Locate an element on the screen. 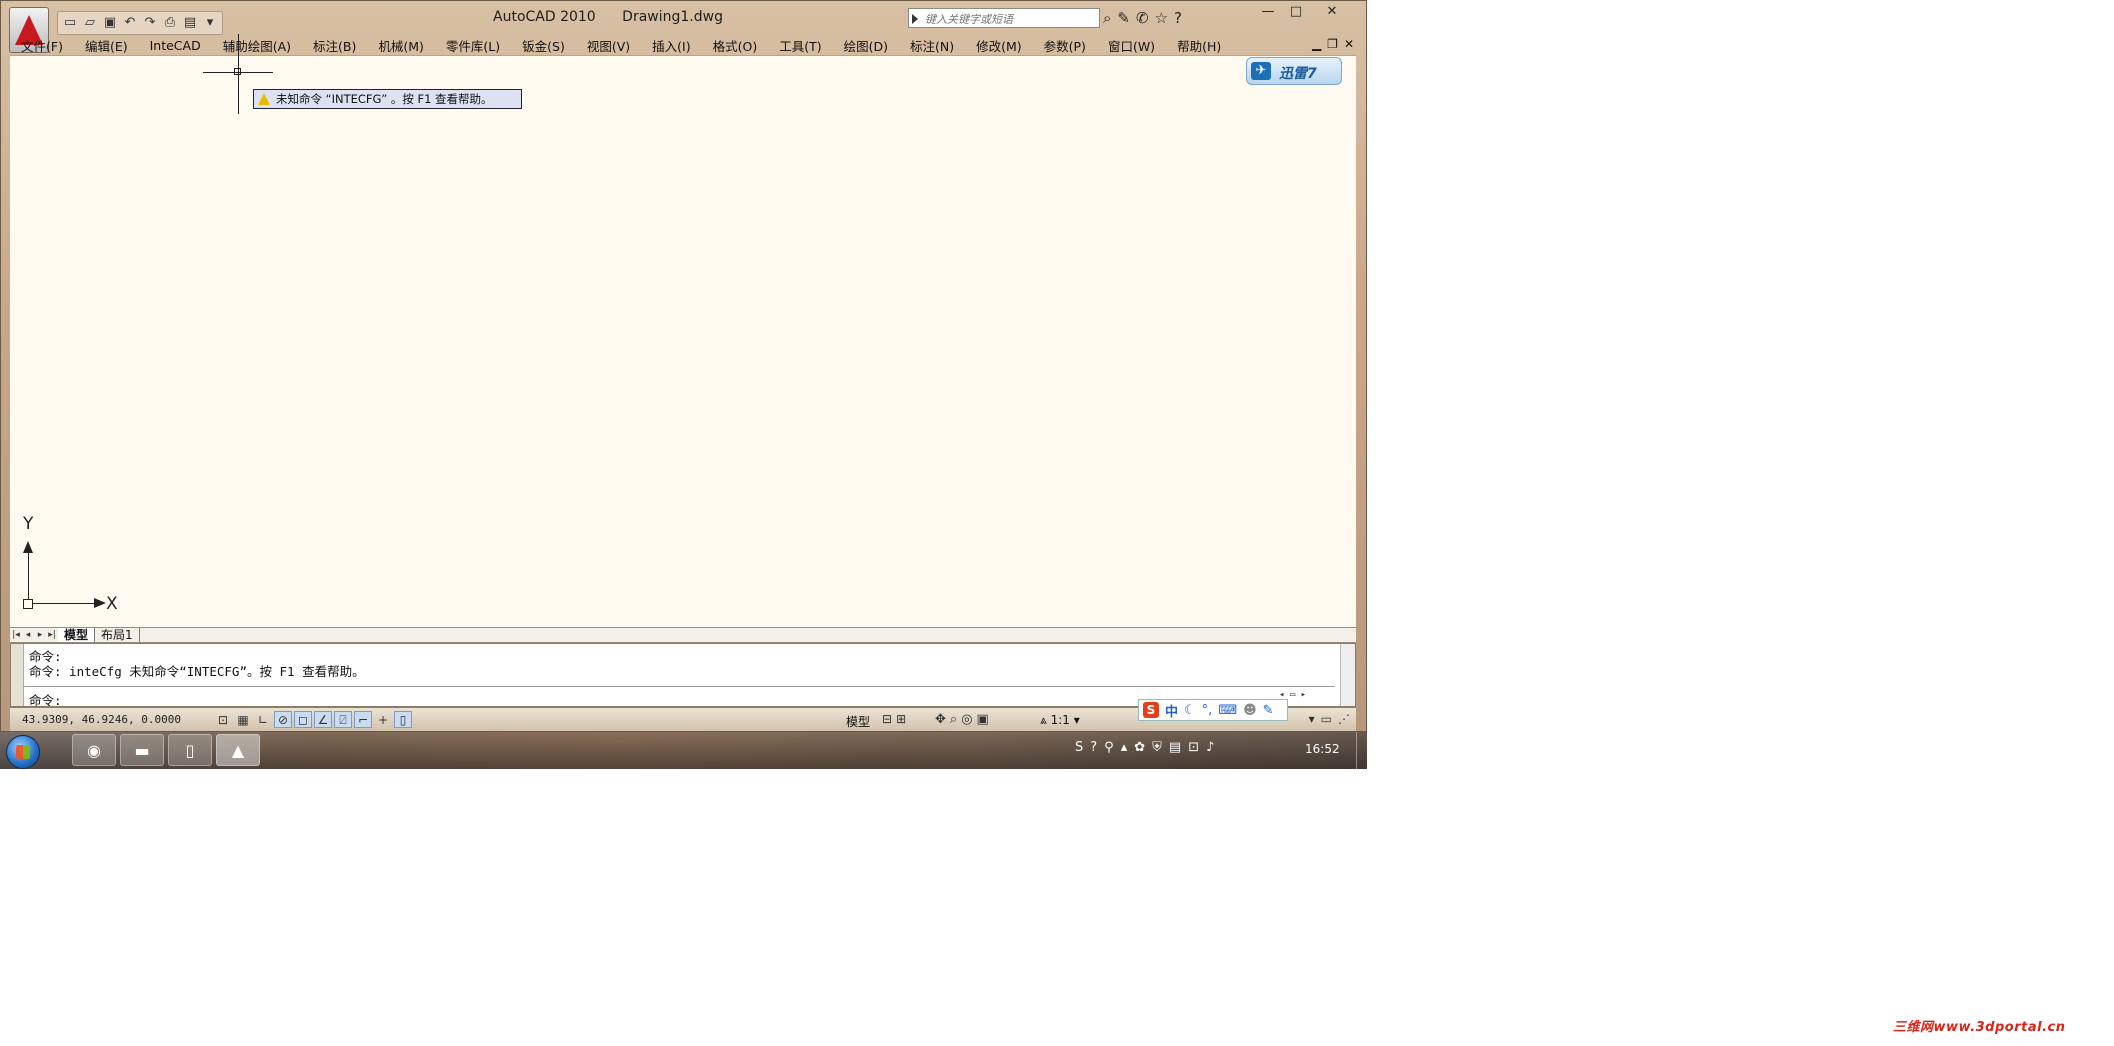 This screenshot has width=2114, height=1046. tray-network-icon: ⊡ is located at coordinates (1193, 747).